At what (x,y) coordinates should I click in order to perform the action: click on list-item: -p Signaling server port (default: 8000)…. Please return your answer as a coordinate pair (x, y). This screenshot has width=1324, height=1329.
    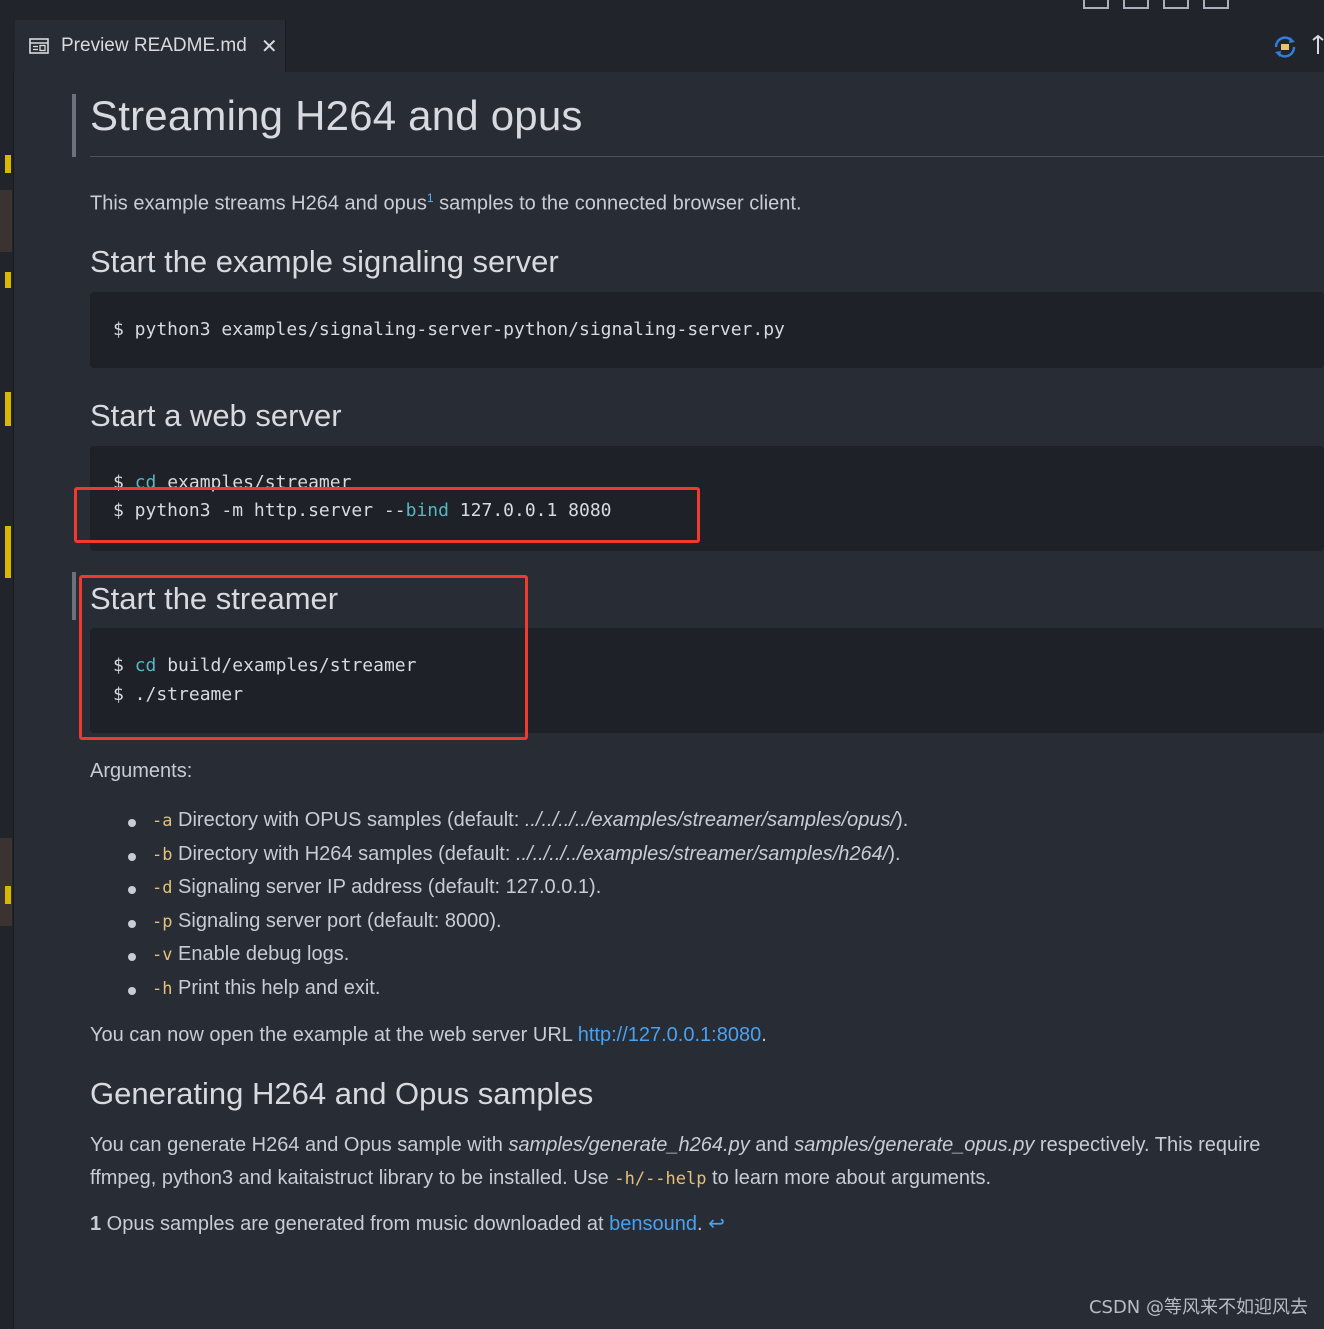
    Looking at the image, I should click on (514, 927).